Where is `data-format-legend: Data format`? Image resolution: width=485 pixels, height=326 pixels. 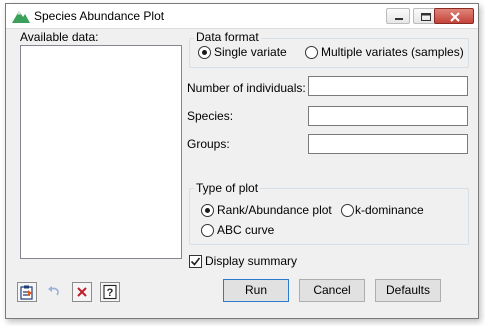
data-format-legend: Data format is located at coordinates (227, 37).